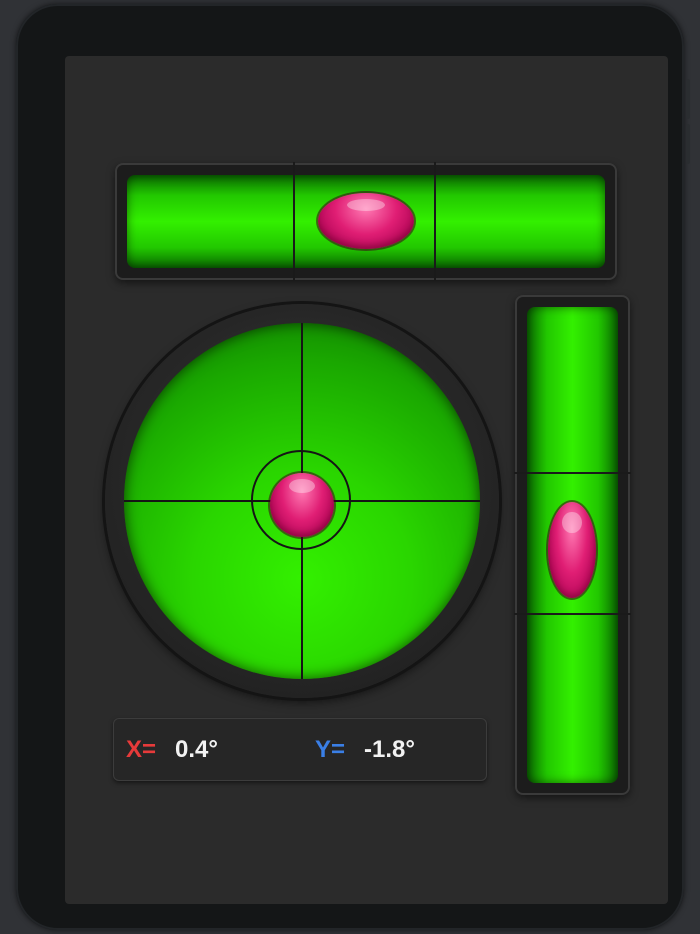 The height and width of the screenshot is (934, 700). I want to click on horizontal-bubble, so click(366, 221).